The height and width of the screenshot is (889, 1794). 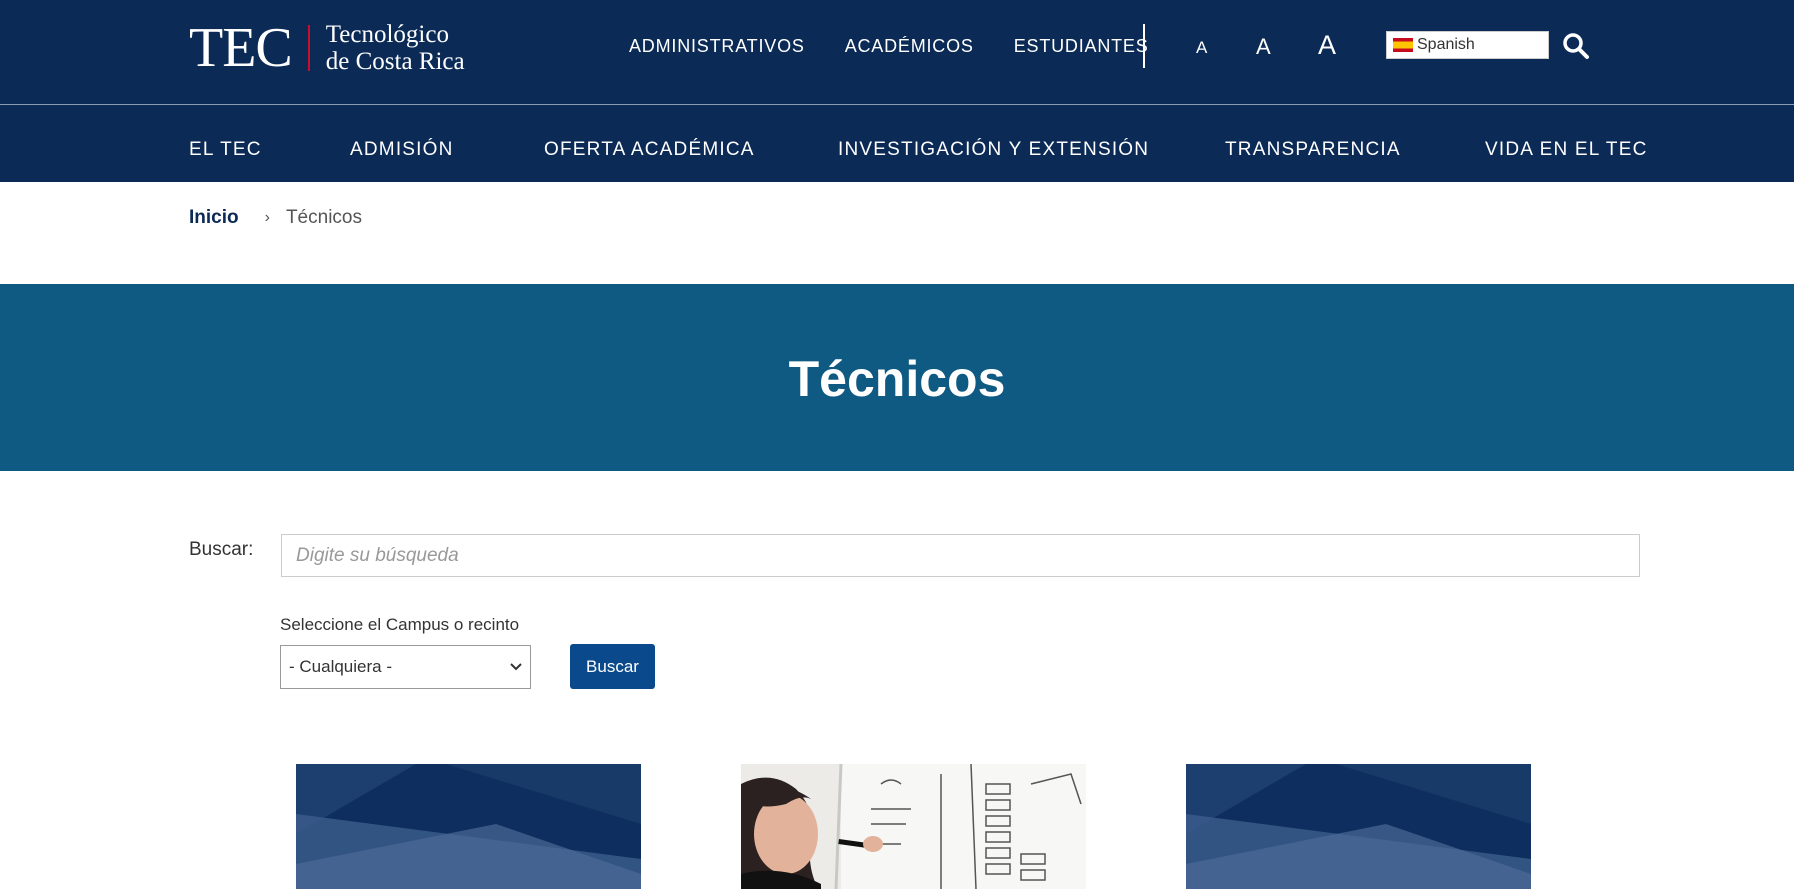 I want to click on page-title: Técnicos, so click(x=897, y=379).